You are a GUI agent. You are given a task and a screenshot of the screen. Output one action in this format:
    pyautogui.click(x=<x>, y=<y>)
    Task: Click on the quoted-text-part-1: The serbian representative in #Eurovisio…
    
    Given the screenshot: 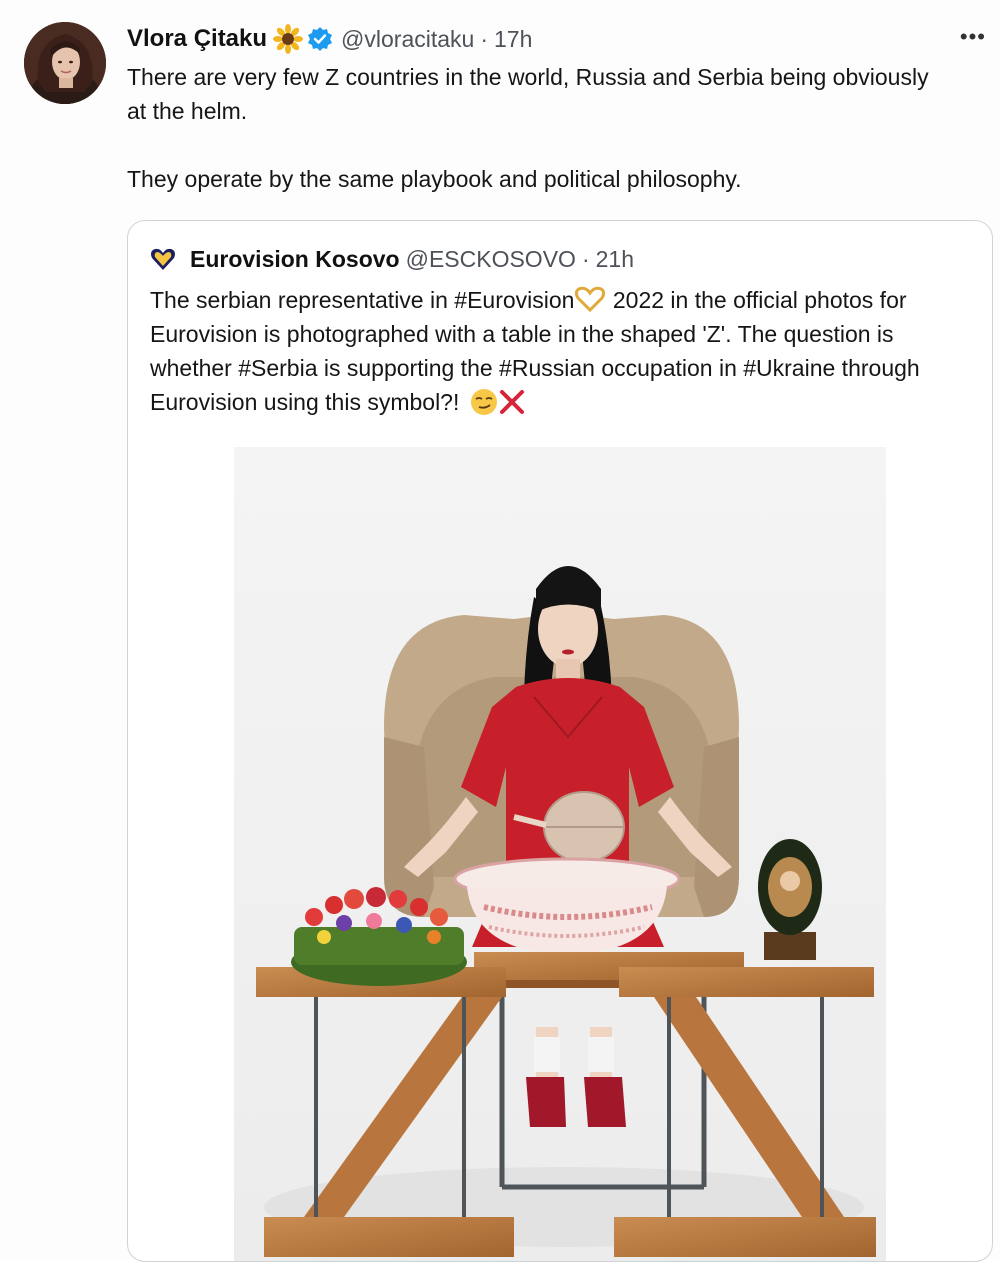 What is the action you would take?
    pyautogui.click(x=362, y=300)
    